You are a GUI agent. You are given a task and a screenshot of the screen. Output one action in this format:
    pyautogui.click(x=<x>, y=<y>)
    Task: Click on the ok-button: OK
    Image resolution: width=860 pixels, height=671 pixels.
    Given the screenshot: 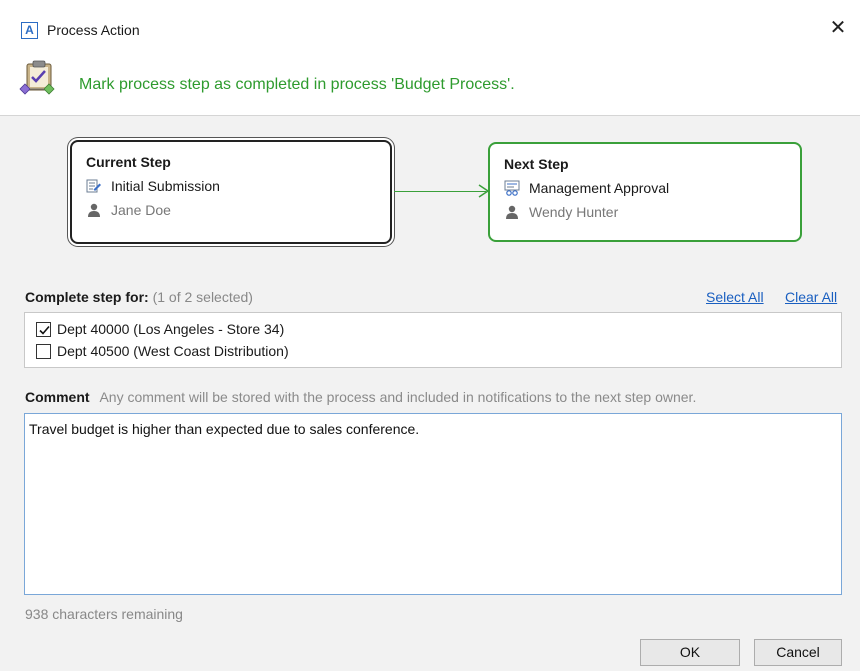 What is the action you would take?
    pyautogui.click(x=690, y=652)
    